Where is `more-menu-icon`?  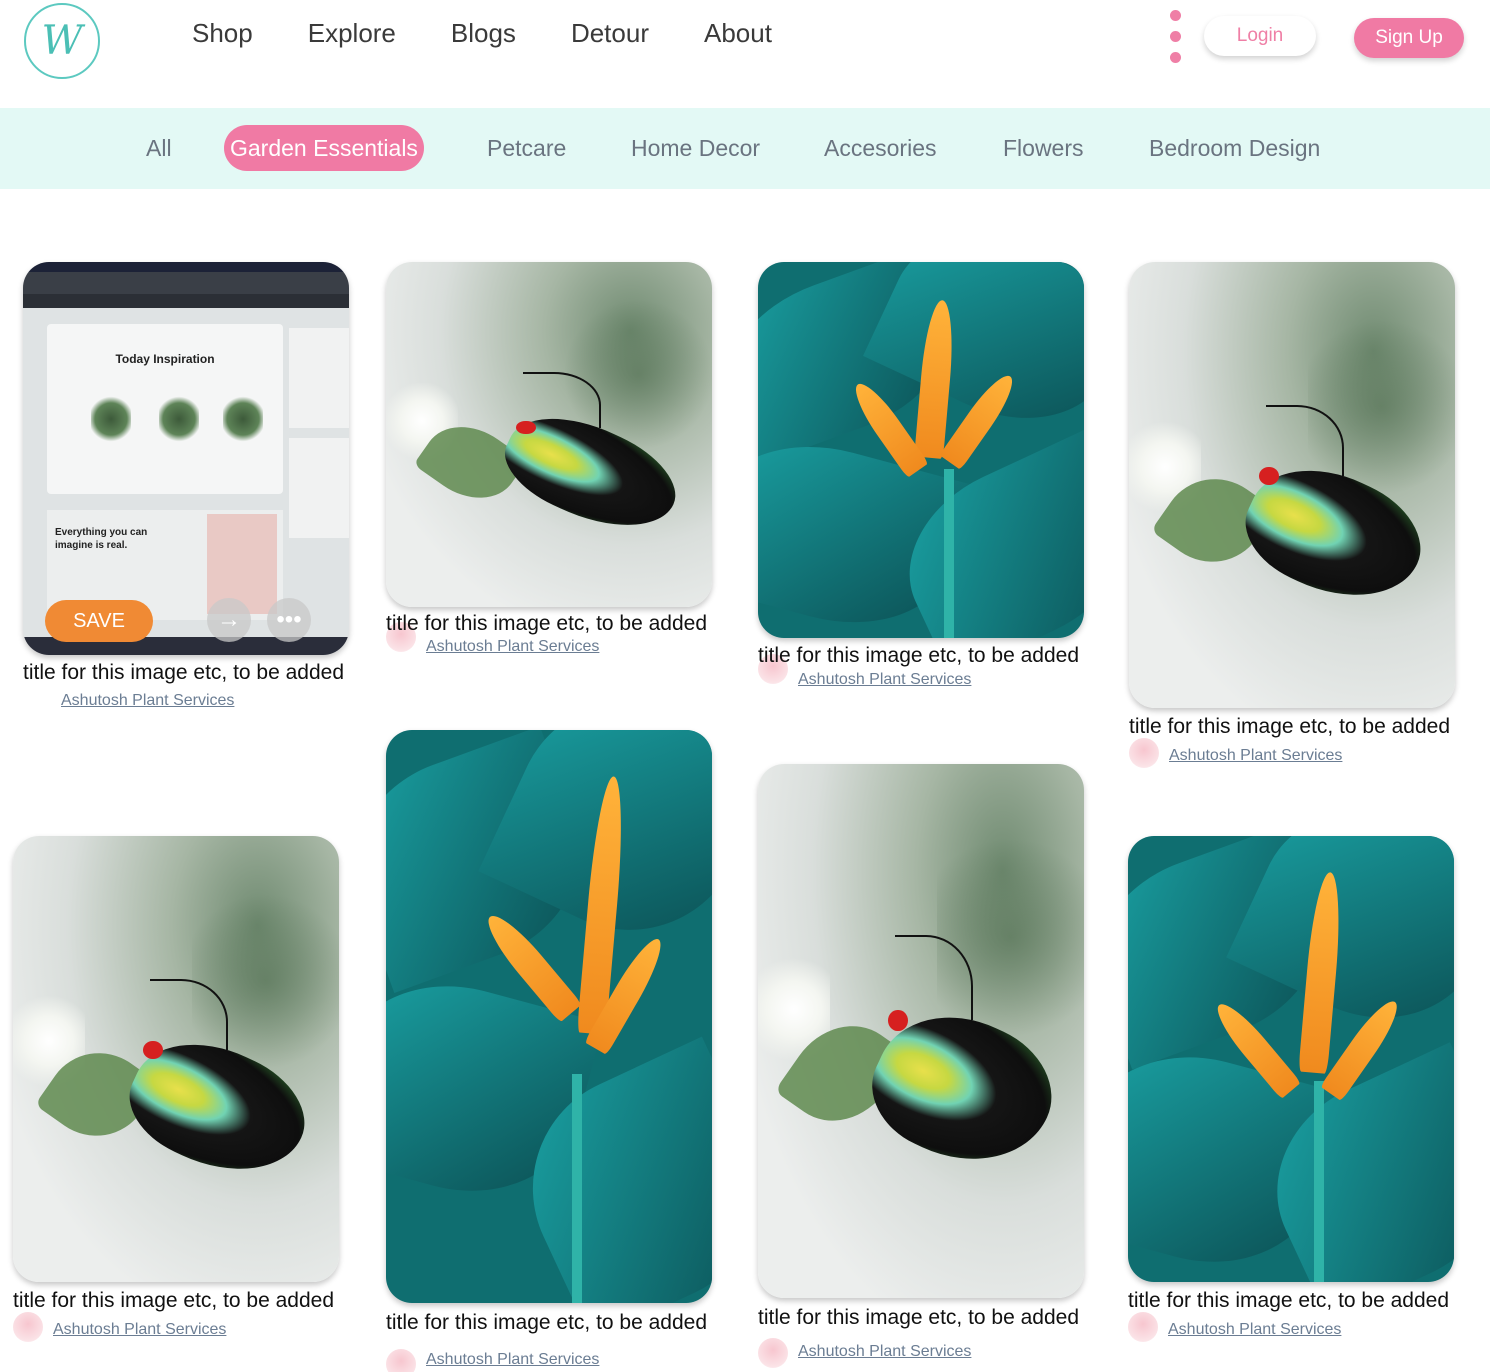
more-menu-icon is located at coordinates (1177, 36).